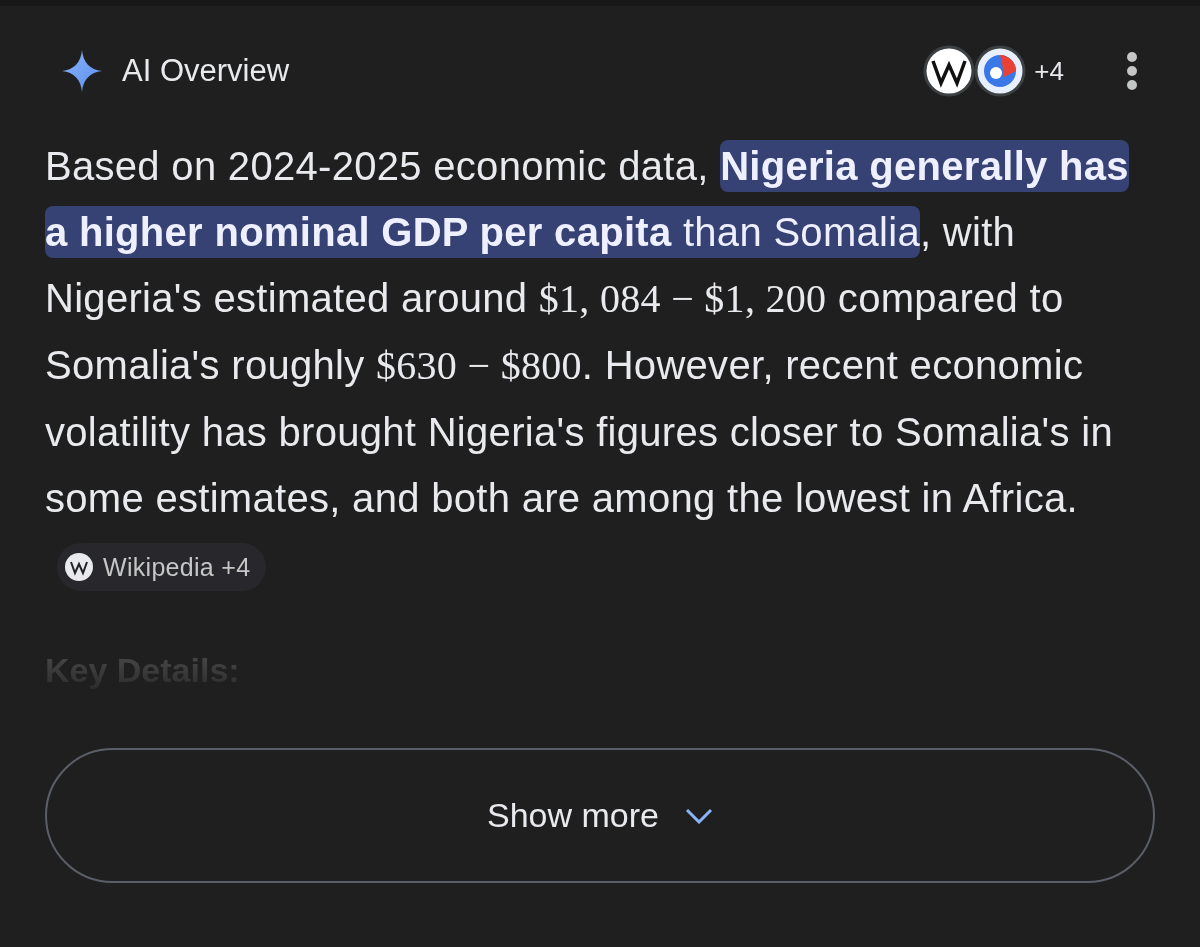 The image size is (1200, 947). What do you see at coordinates (600, 815) in the screenshot?
I see `show-more-button: Show more` at bounding box center [600, 815].